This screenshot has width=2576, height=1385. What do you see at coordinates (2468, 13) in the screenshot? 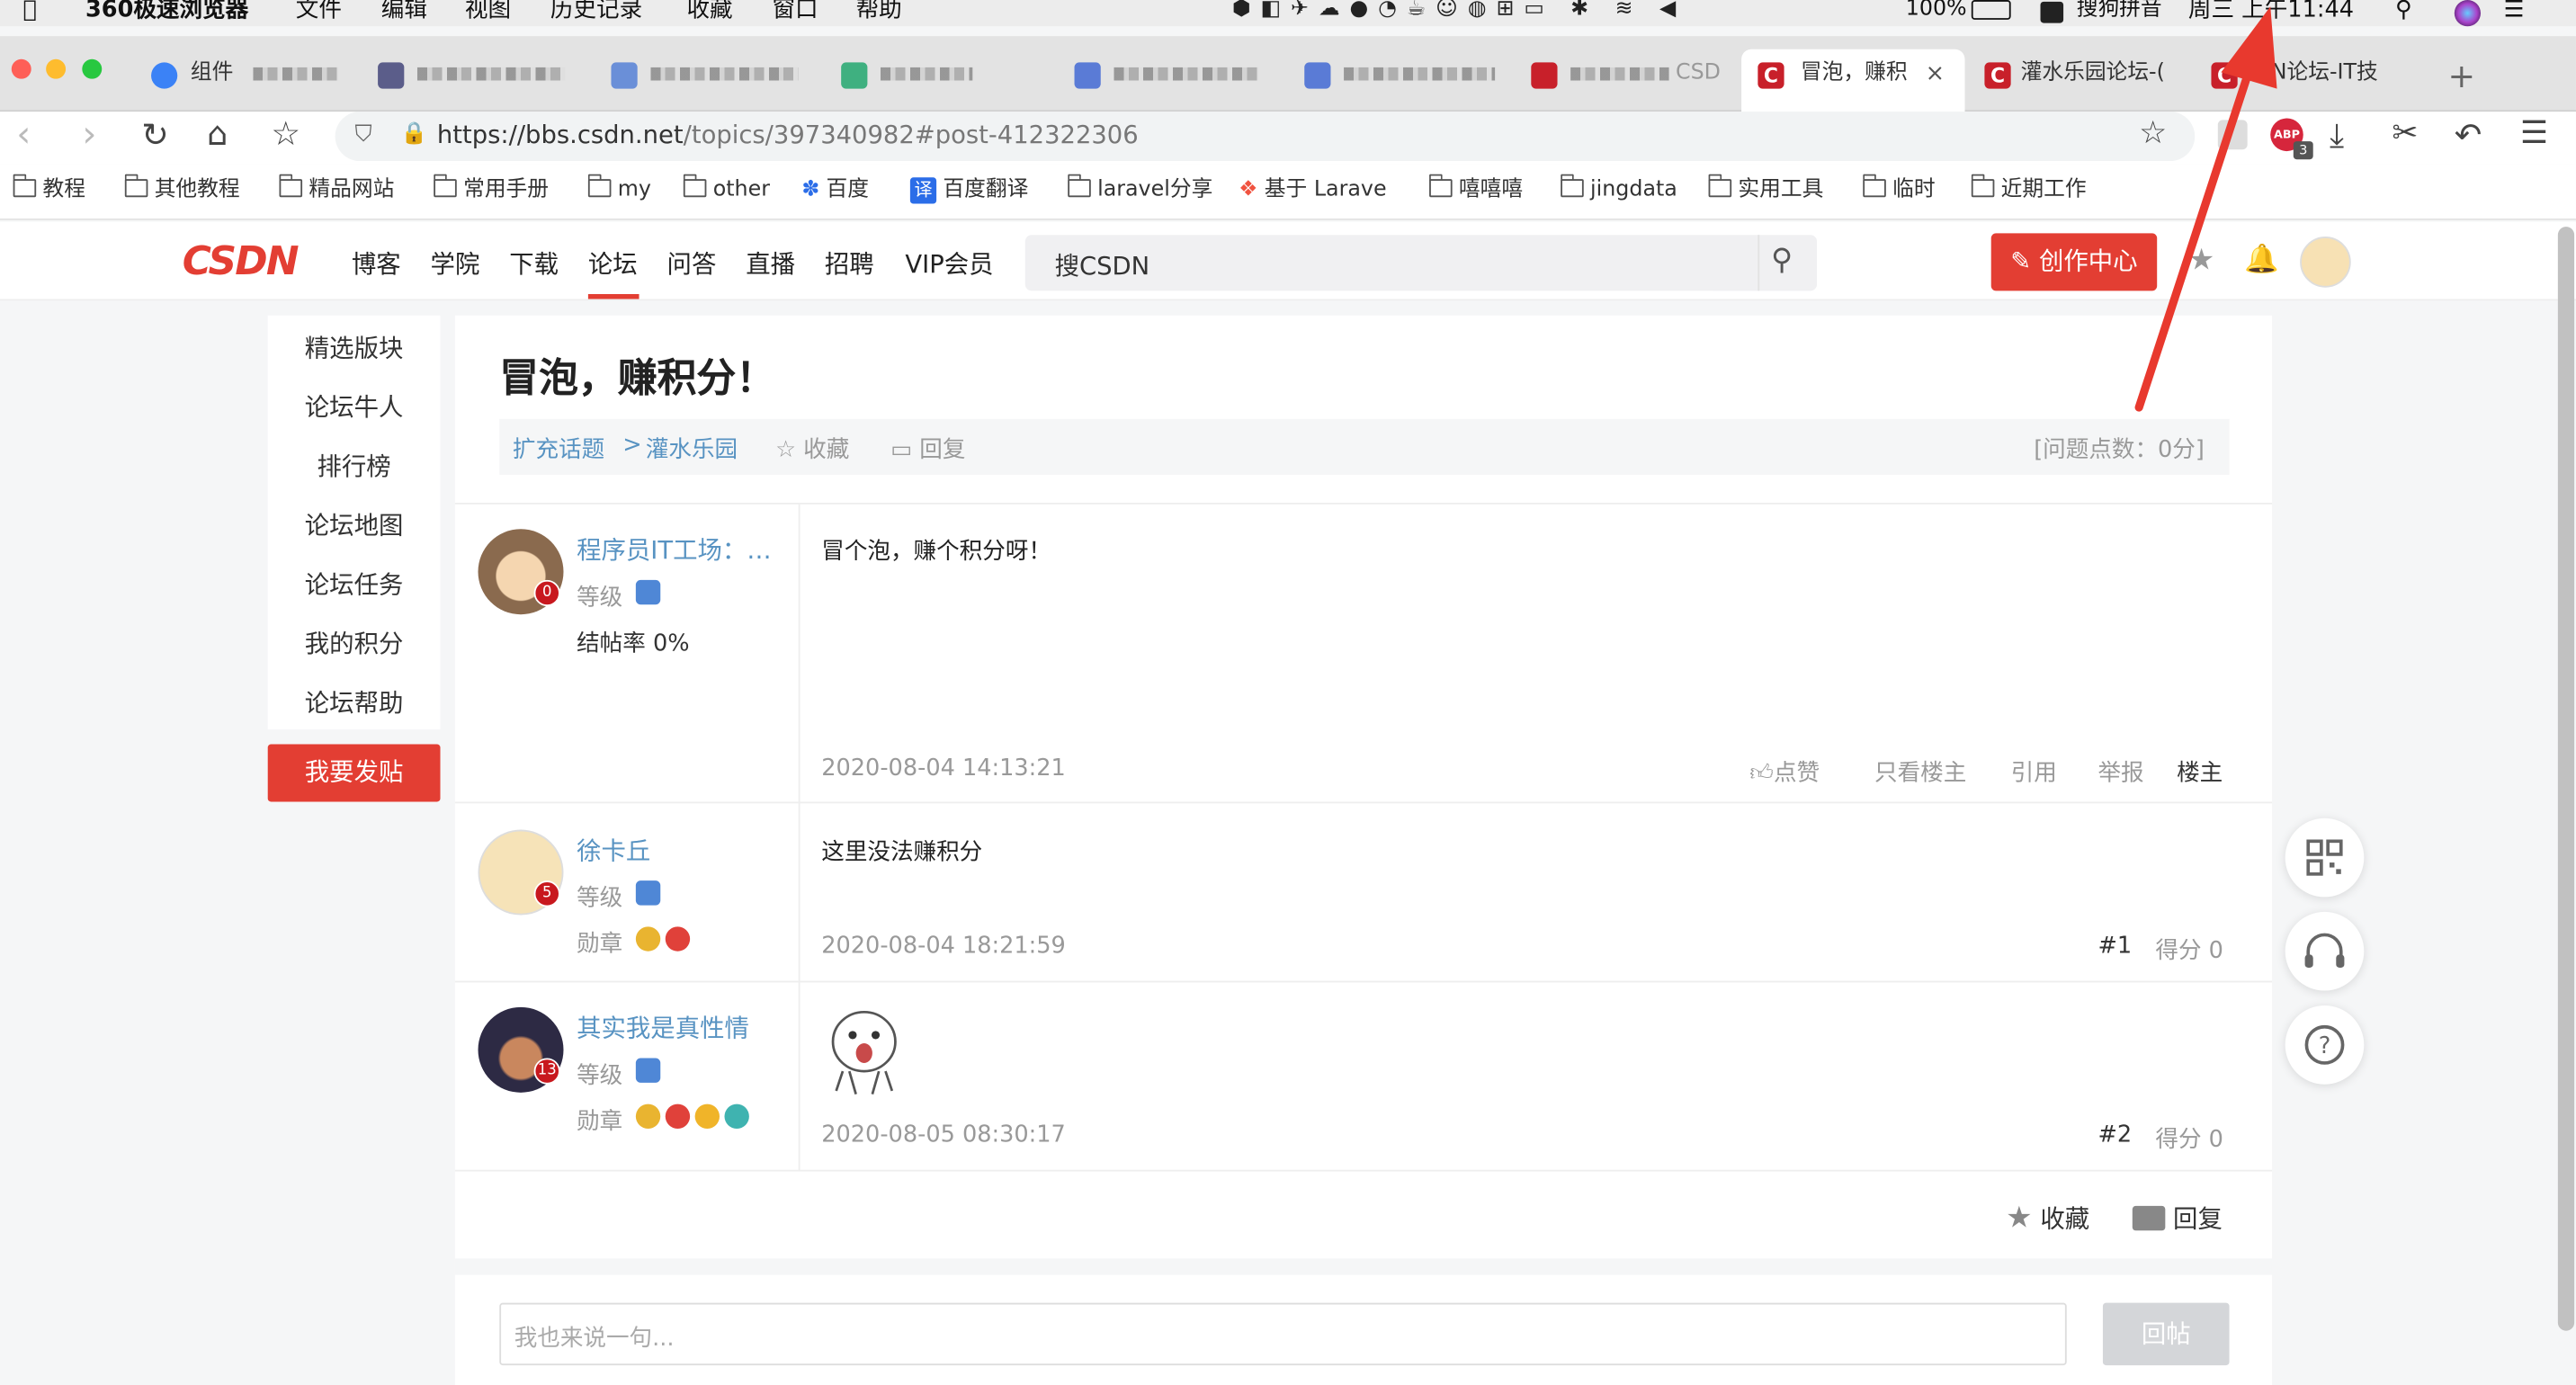
I see `siri-icon` at bounding box center [2468, 13].